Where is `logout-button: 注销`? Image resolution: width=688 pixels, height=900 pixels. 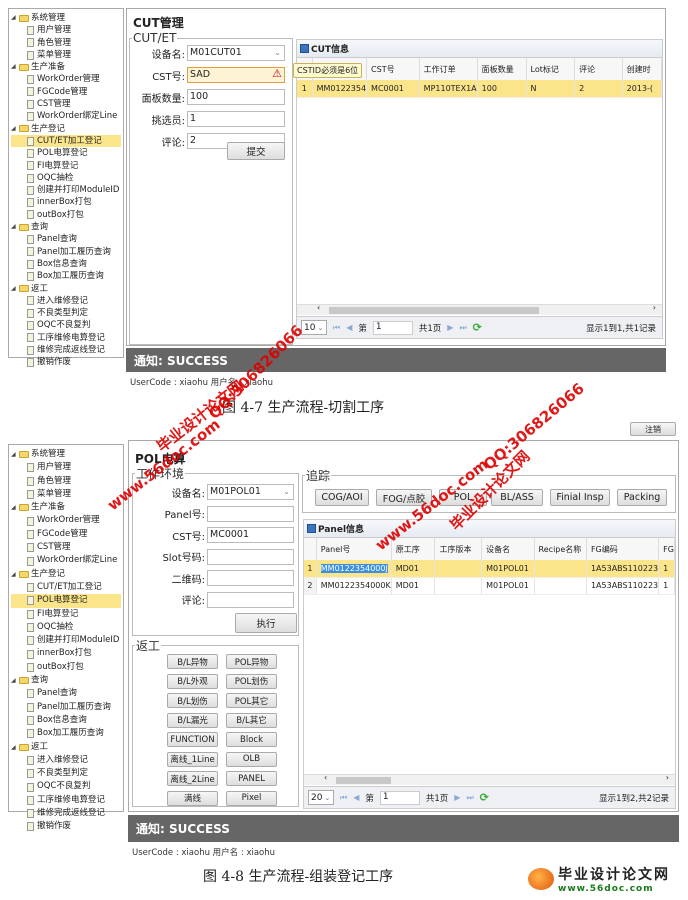
logout-button: 注销 is located at coordinates (653, 429).